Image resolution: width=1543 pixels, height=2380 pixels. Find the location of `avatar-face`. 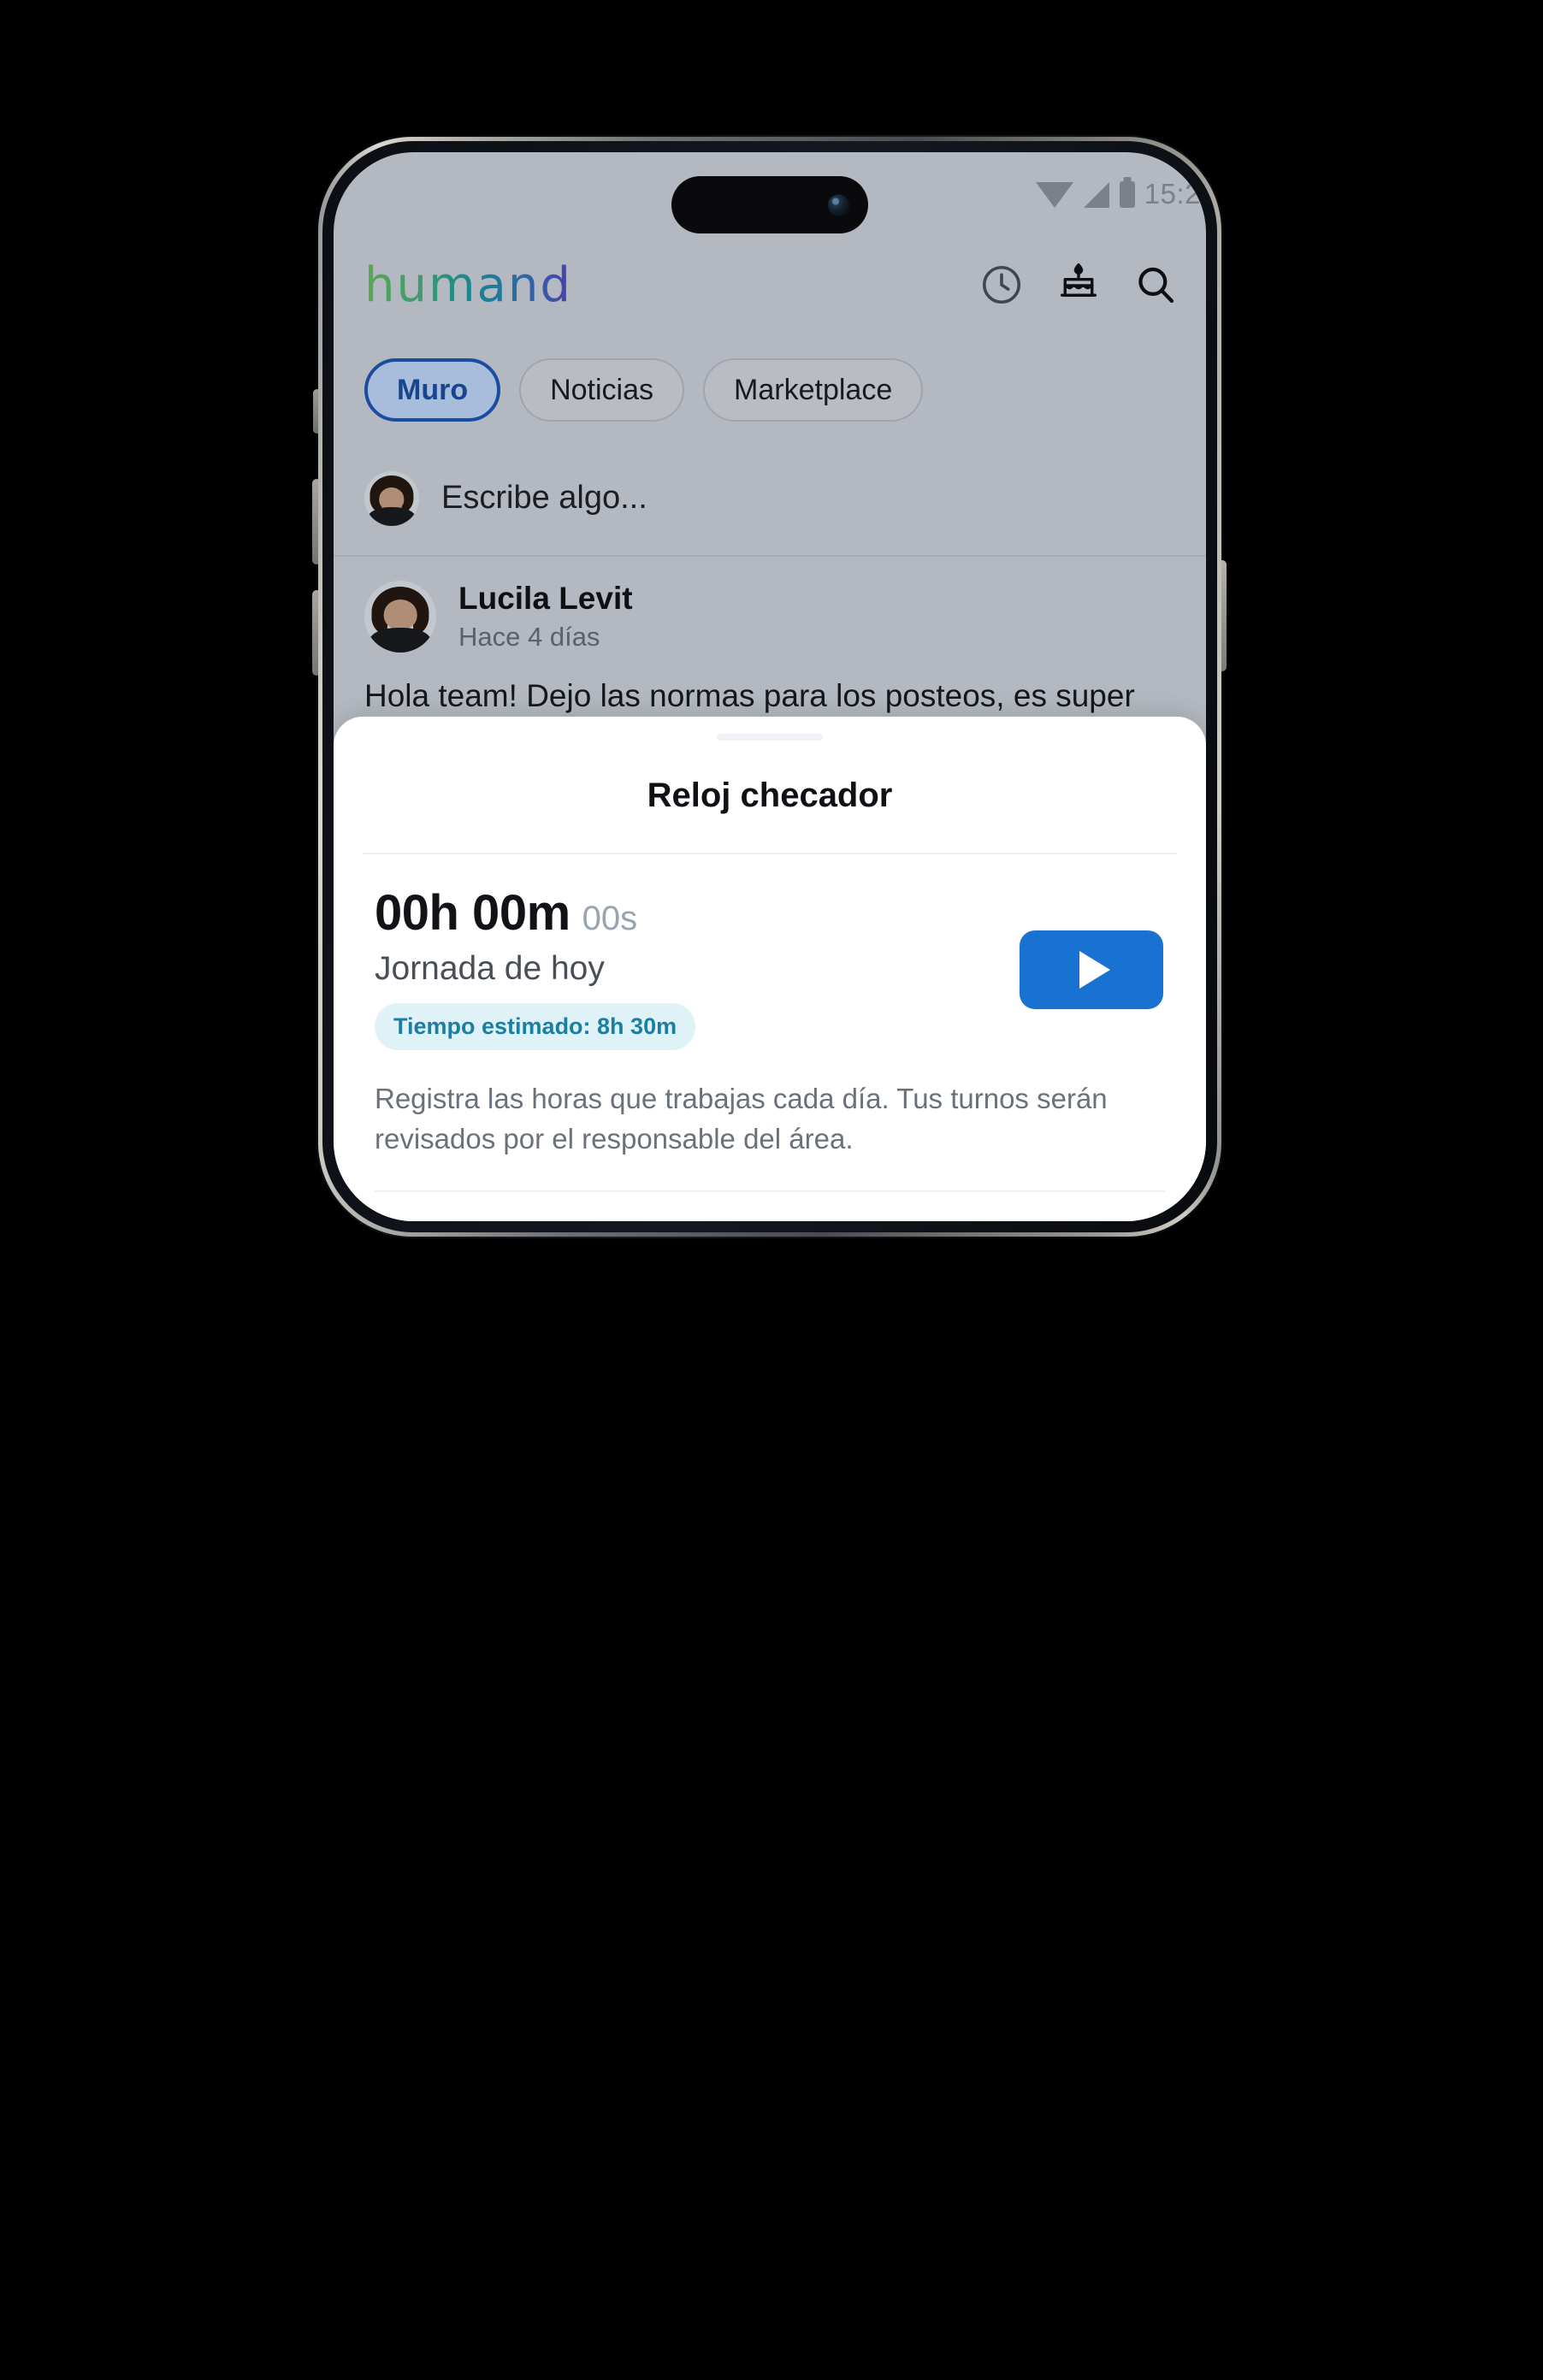

avatar-face is located at coordinates (400, 614).